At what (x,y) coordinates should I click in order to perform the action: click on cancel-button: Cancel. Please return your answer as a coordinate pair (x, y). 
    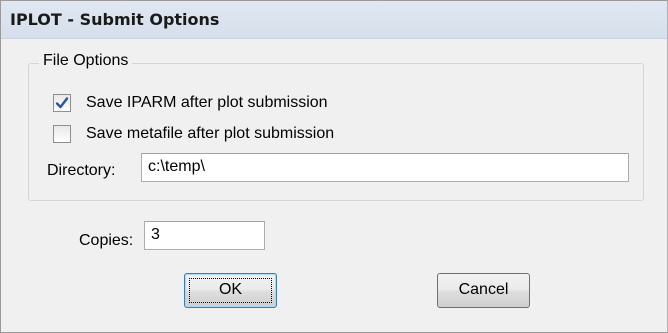
    Looking at the image, I should click on (483, 290).